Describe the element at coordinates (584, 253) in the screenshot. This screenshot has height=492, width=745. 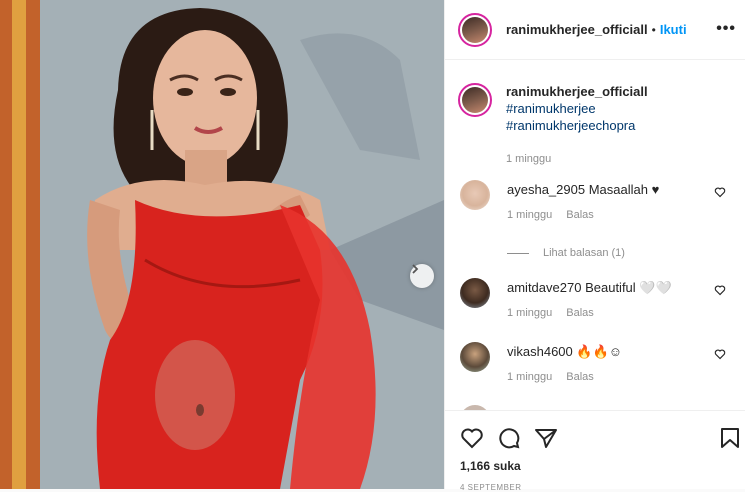
I see `view-replies-text: Lihat balasan (1)` at that location.